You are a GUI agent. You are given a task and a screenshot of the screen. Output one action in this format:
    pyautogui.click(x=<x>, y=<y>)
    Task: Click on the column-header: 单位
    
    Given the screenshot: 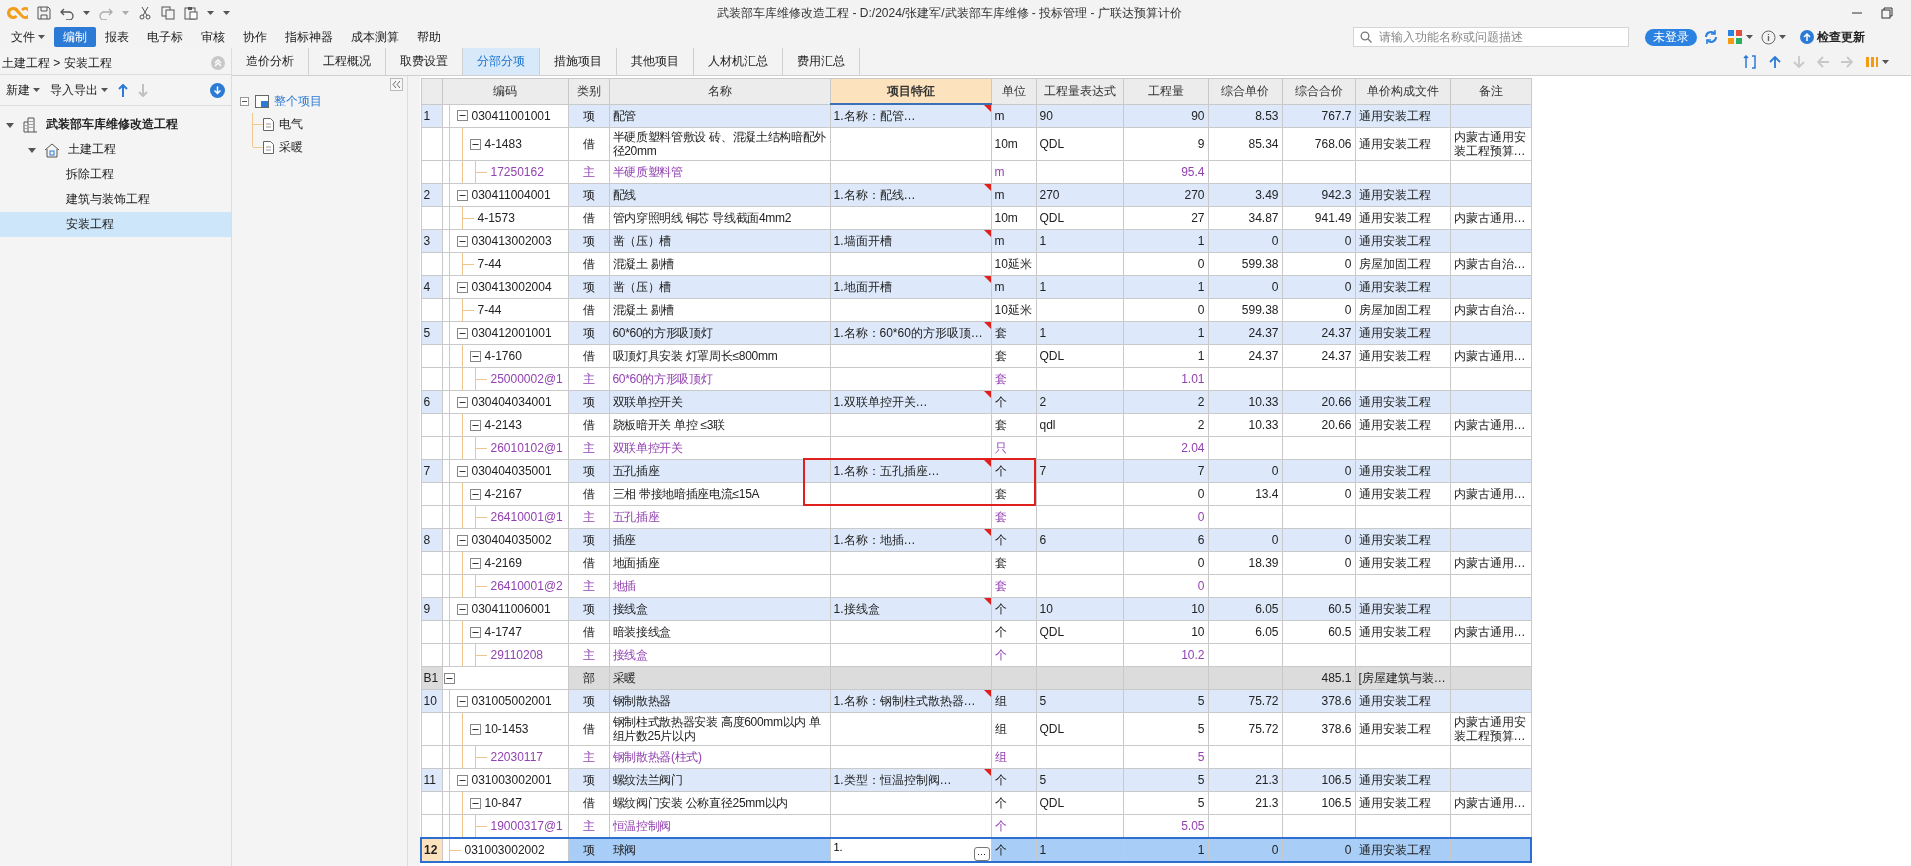 What is the action you would take?
    pyautogui.click(x=1013, y=91)
    